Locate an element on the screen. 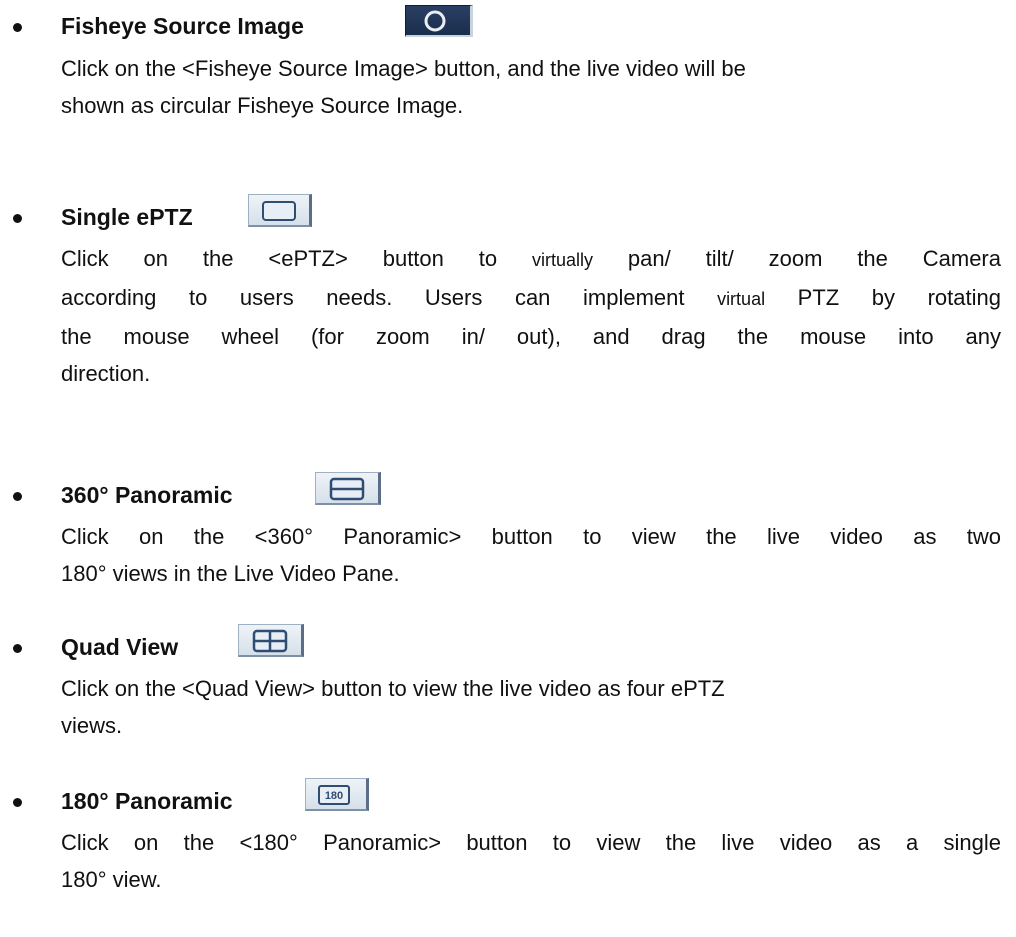 Image resolution: width=1016 pixels, height=937 pixels. section-title: 180° Panoramic is located at coordinates (147, 801).